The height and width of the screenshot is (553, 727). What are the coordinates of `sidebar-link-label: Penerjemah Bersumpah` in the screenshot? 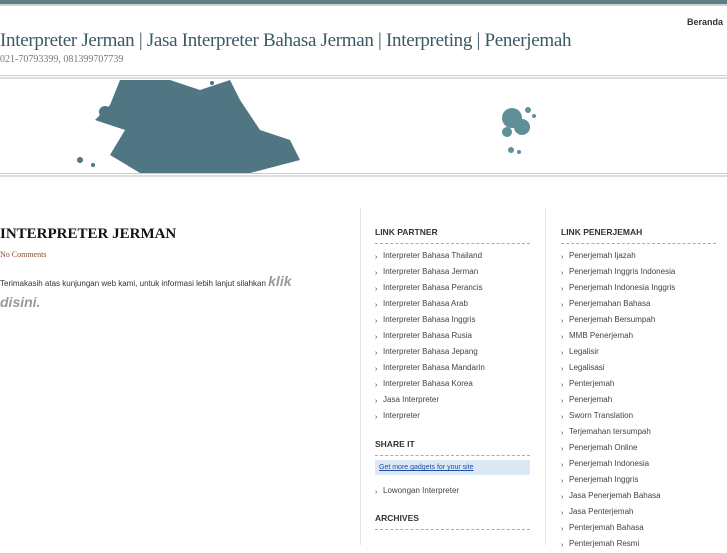 It's located at (612, 319).